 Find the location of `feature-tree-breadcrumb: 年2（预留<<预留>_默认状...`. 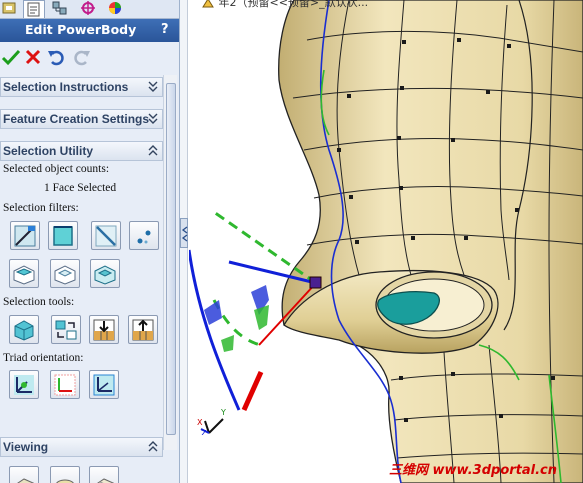

feature-tree-breadcrumb: 年2（预留<<预留>_默认状... is located at coordinates (284, 5).